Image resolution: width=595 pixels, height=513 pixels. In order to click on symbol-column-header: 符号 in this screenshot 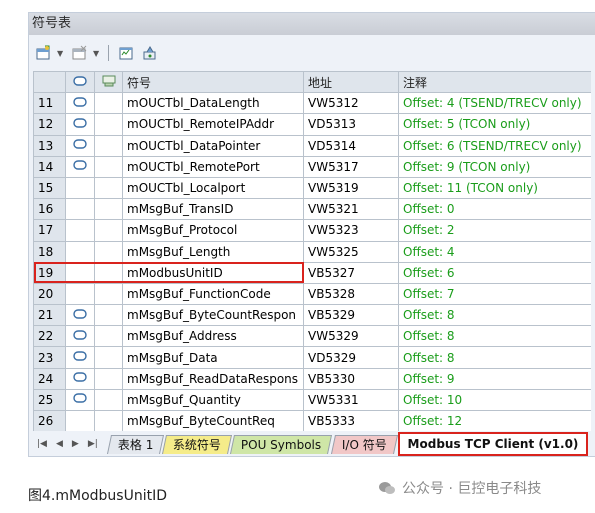, I will do `click(213, 82)`.